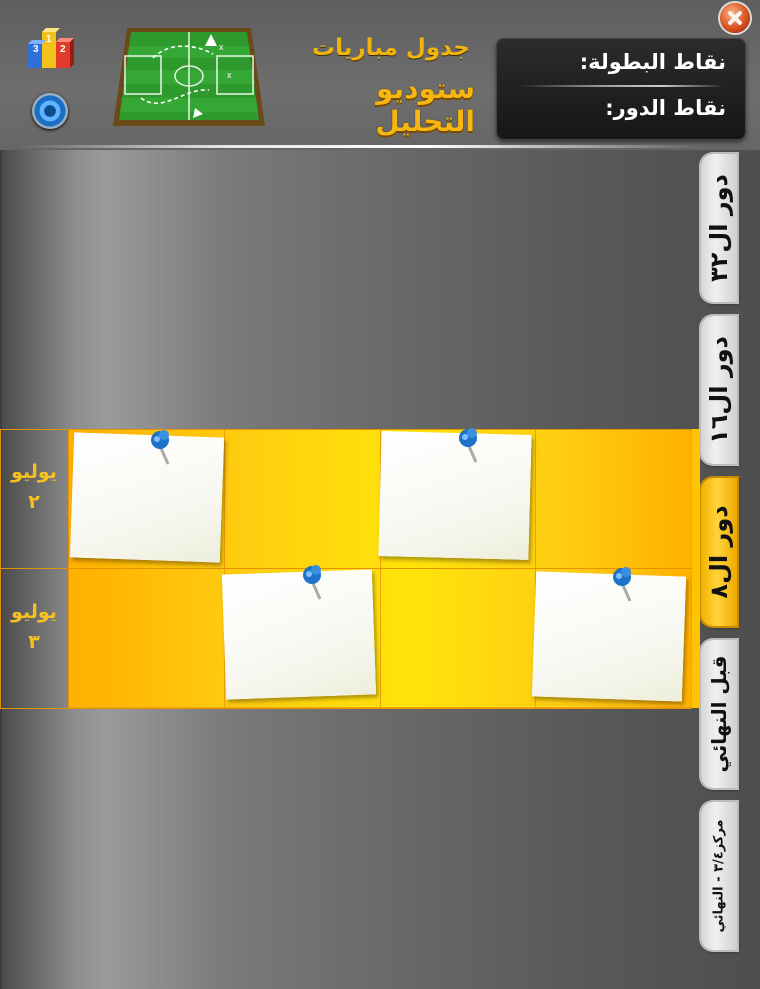 The image size is (760, 989). I want to click on date-cell: يوليو ٣, so click(34, 638).